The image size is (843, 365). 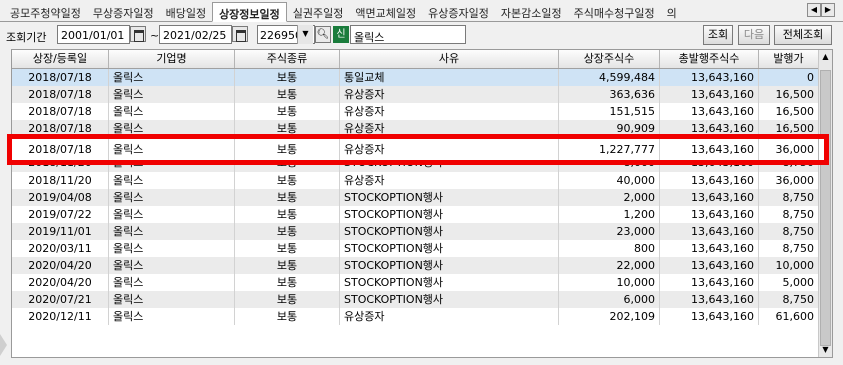 What do you see at coordinates (609, 283) in the screenshot?
I see `cell-listed-shares: 10,000` at bounding box center [609, 283].